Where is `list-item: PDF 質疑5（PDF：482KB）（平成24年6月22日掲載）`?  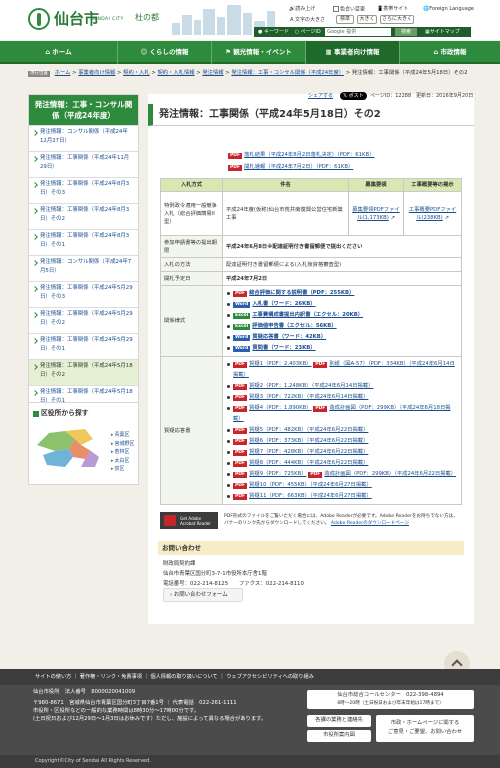 list-item: PDF 質疑5（PDF：482KB）（平成24年6月22日掲載） is located at coordinates (342, 430).